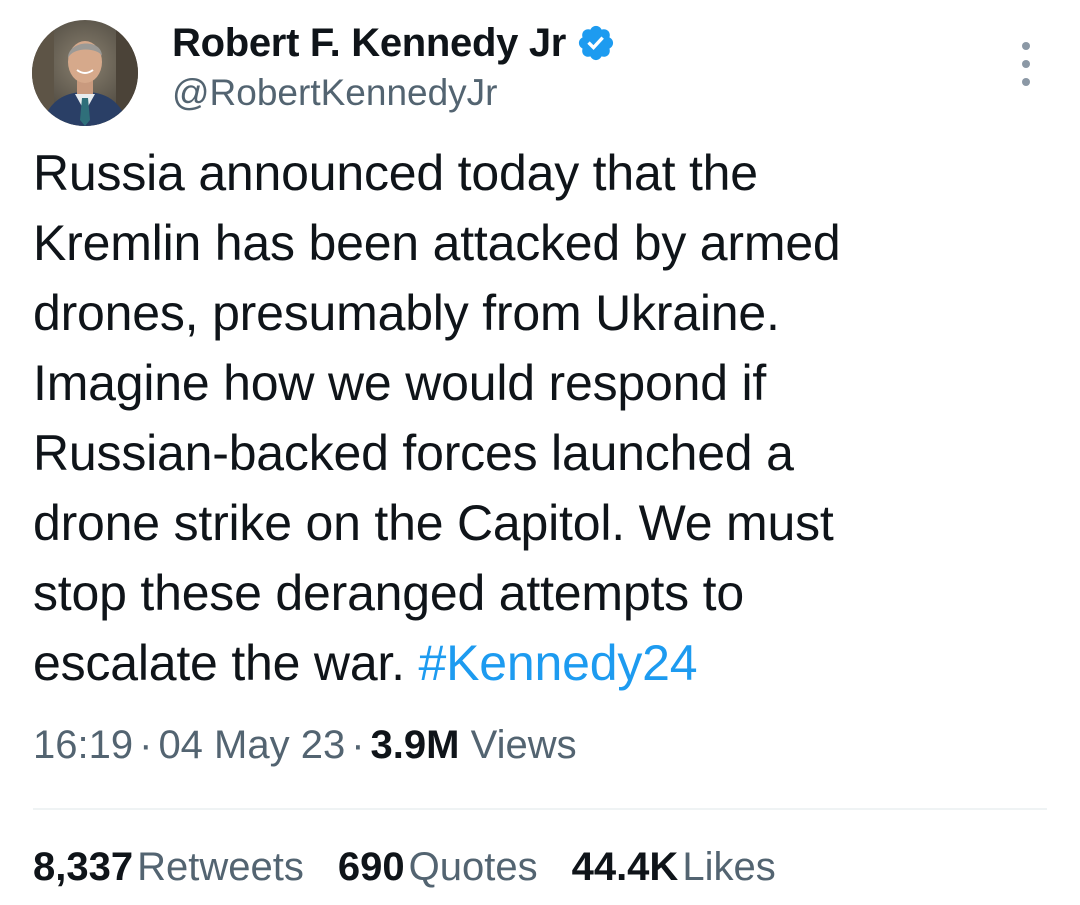  Describe the element at coordinates (251, 745) in the screenshot. I see `tweet-date: 04 May 23` at that location.